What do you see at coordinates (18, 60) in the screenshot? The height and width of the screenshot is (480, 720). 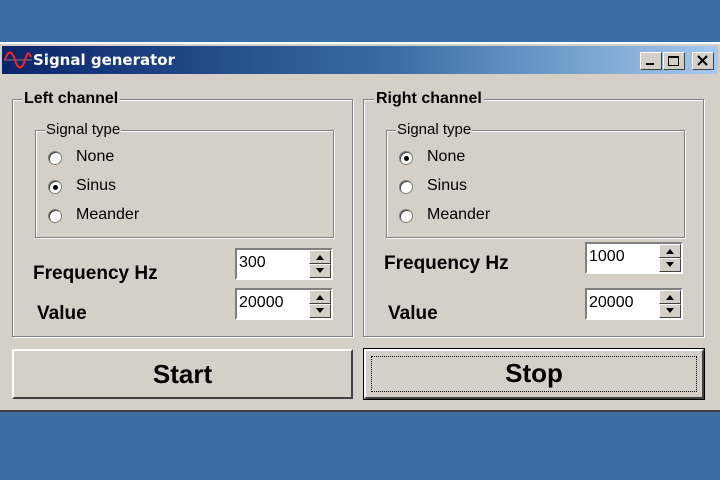 I see `sine-wave-icon` at bounding box center [18, 60].